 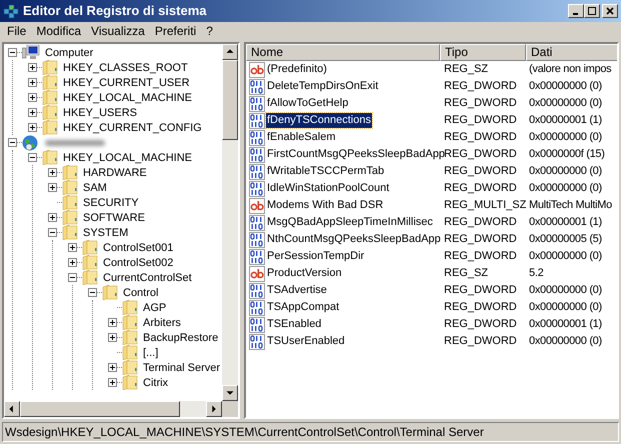 I want to click on value-name: fEnableSalem, so click(x=301, y=137).